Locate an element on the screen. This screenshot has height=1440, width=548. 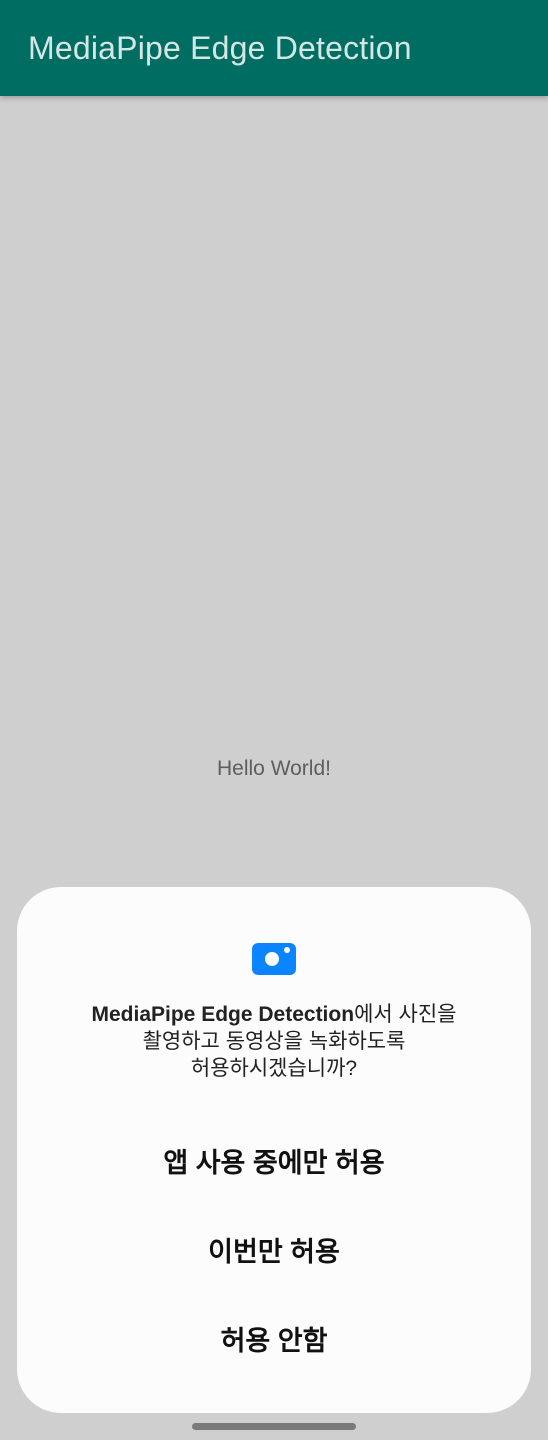
app-bar: MediaPipe Edge Detection is located at coordinates (274, 48).